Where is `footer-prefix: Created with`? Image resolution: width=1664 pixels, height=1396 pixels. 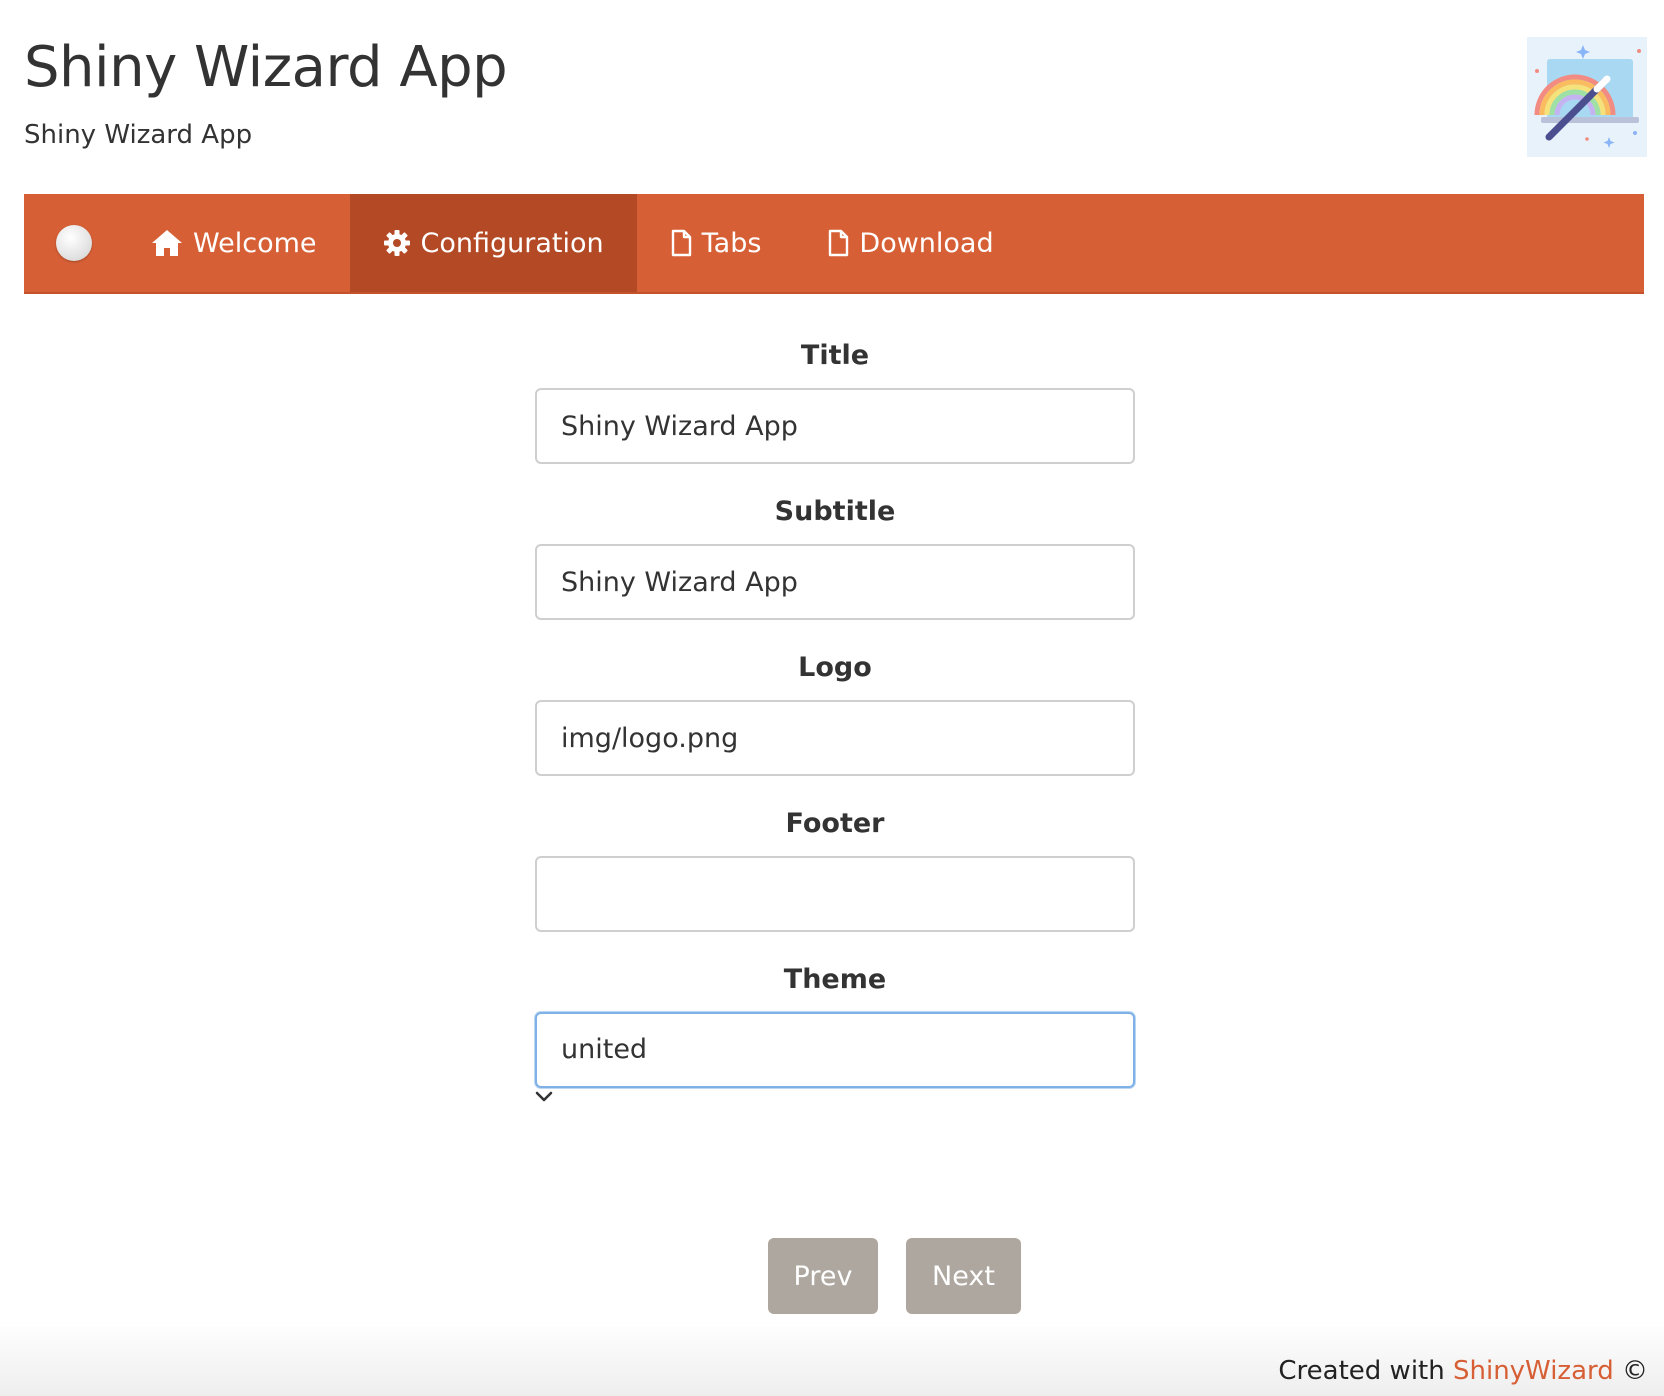
footer-prefix: Created with is located at coordinates (1365, 1371).